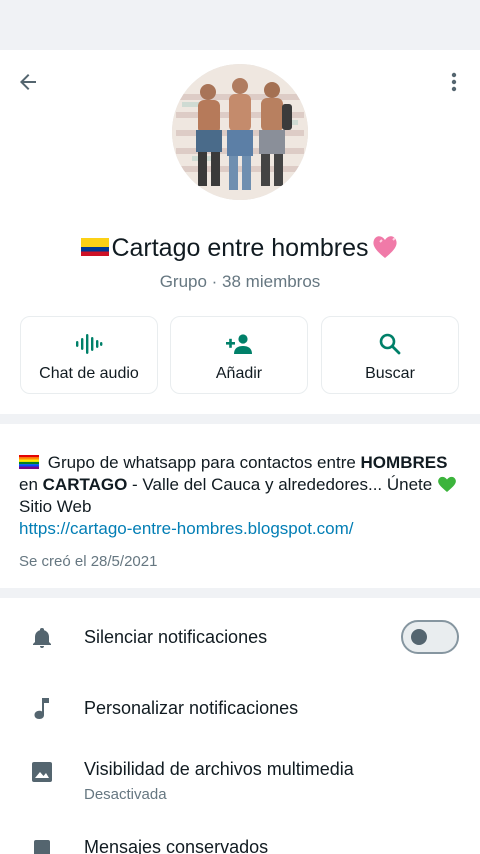 The image size is (480, 854). What do you see at coordinates (447, 484) in the screenshot?
I see `green-heart-icon` at bounding box center [447, 484].